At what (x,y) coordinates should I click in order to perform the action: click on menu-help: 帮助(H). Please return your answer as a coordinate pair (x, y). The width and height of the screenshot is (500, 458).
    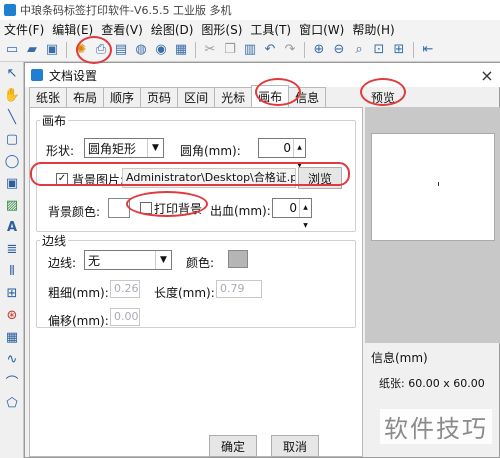
    Looking at the image, I should click on (373, 29).